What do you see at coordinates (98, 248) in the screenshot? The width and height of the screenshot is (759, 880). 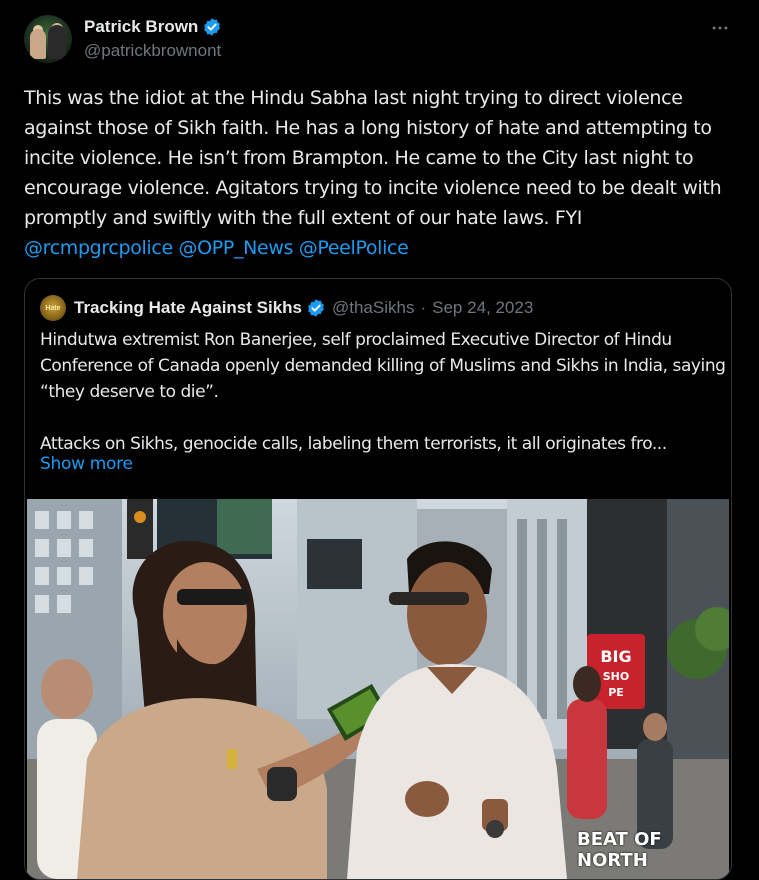 I see `mention-link: @rcmpgrcpolice` at bounding box center [98, 248].